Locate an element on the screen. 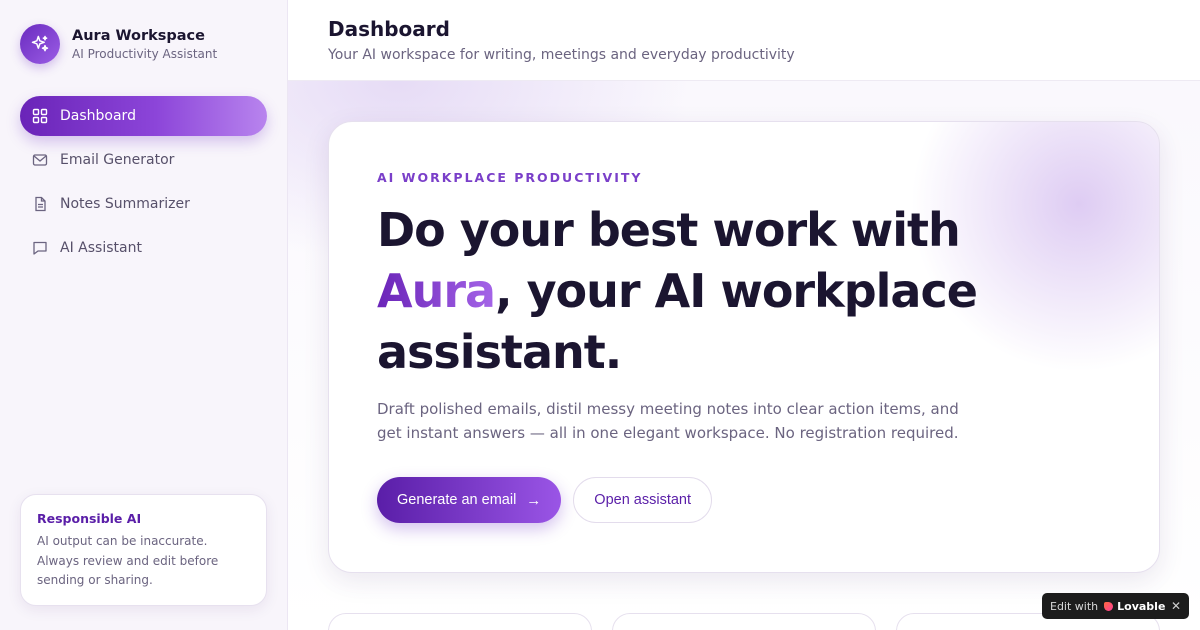 Image resolution: width=1200 pixels, height=630 pixels. close-icon: ✕ is located at coordinates (1176, 606).